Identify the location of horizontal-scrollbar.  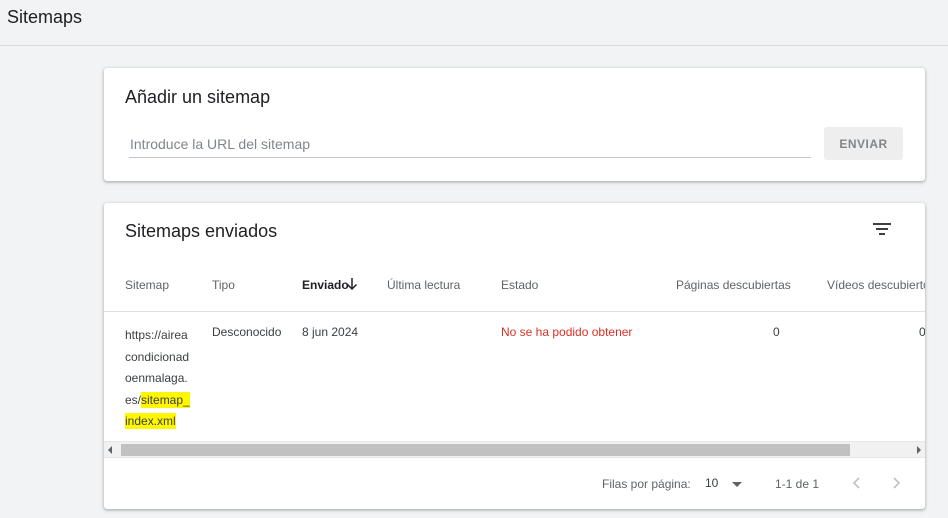
(514, 449).